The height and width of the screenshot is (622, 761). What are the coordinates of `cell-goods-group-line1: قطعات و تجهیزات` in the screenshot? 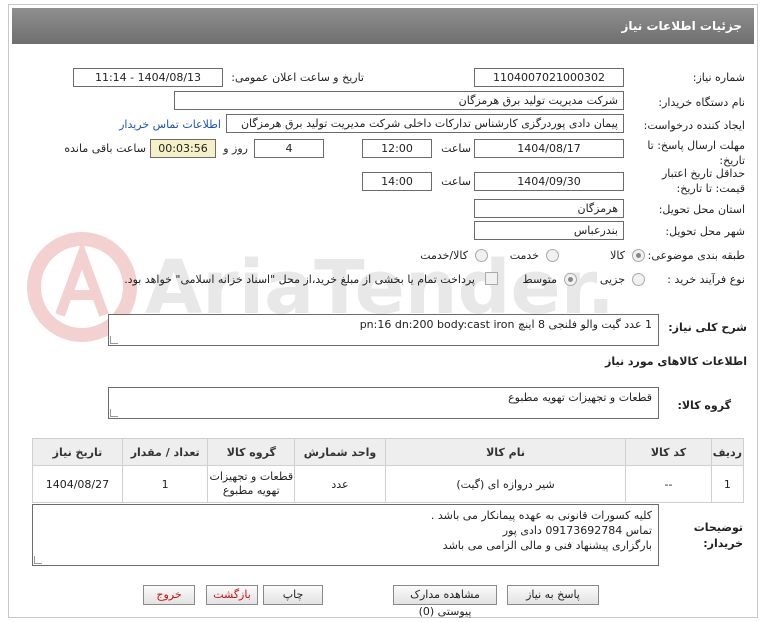 It's located at (251, 476).